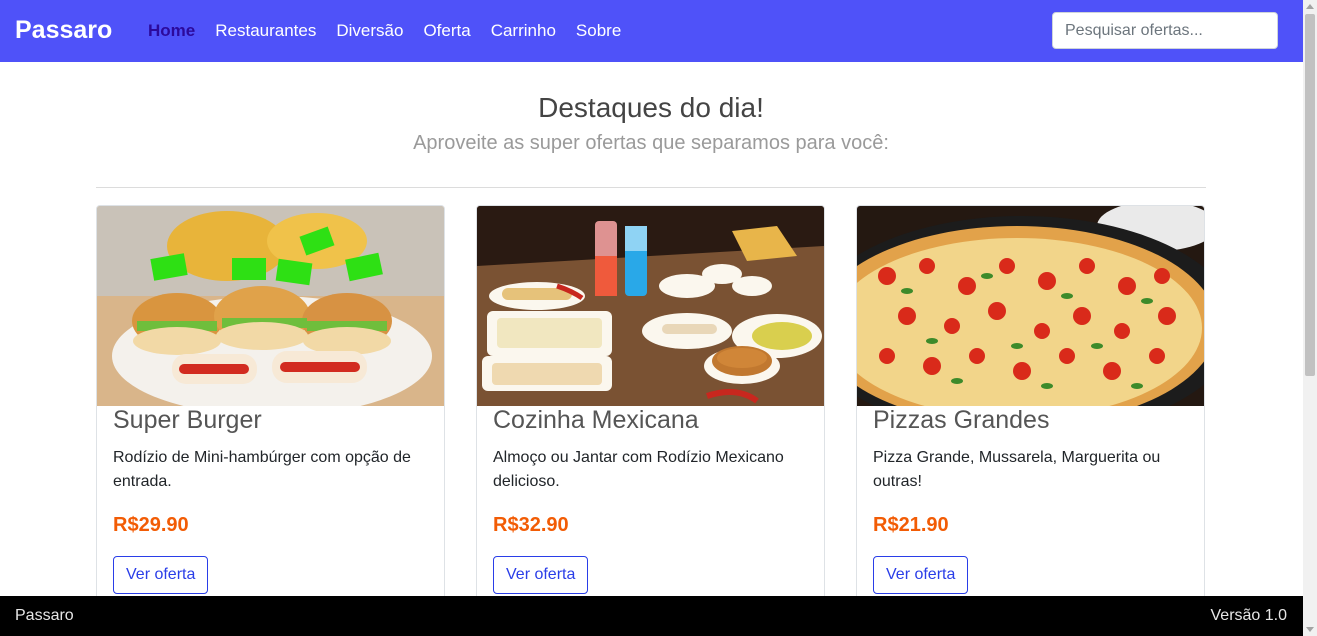 This screenshot has width=1317, height=636. What do you see at coordinates (598, 31) in the screenshot?
I see `nav-link-sobre: Sobre` at bounding box center [598, 31].